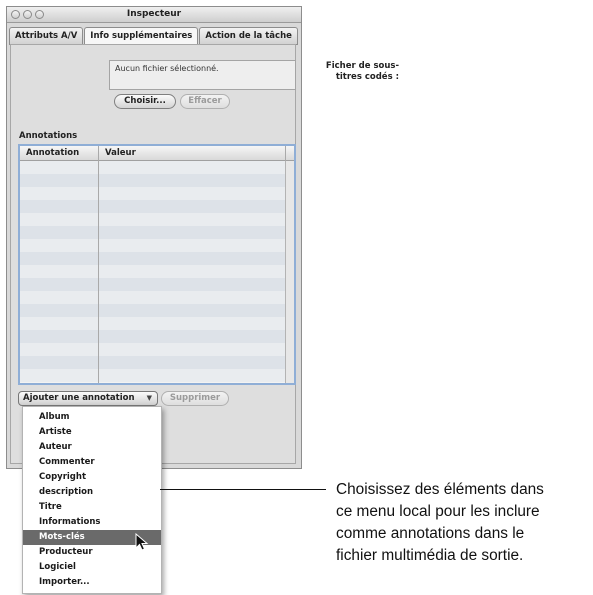 The height and width of the screenshot is (595, 593). What do you see at coordinates (46, 36) in the screenshot?
I see `tab-av-attributes: Attributs A/V` at bounding box center [46, 36].